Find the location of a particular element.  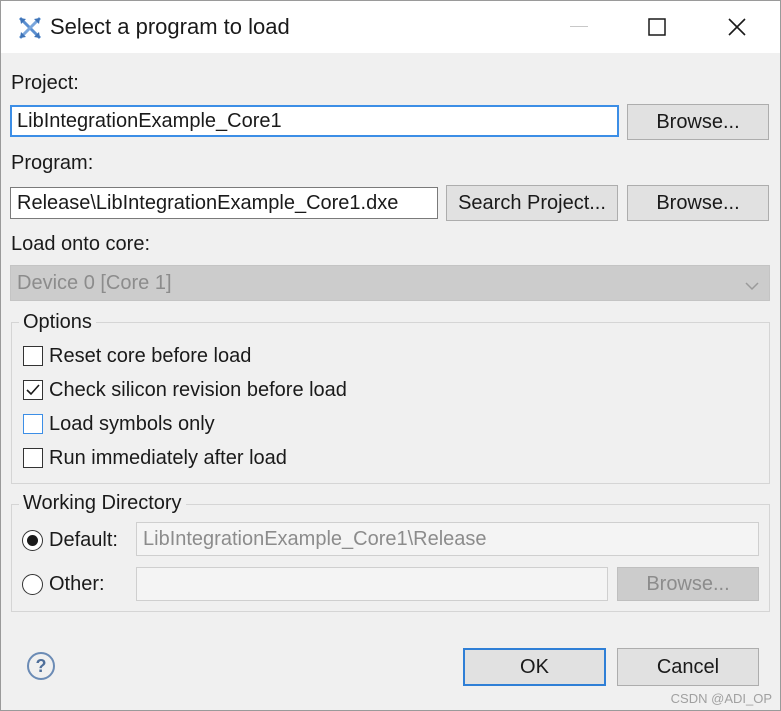

maximize-icon is located at coordinates (657, 27).